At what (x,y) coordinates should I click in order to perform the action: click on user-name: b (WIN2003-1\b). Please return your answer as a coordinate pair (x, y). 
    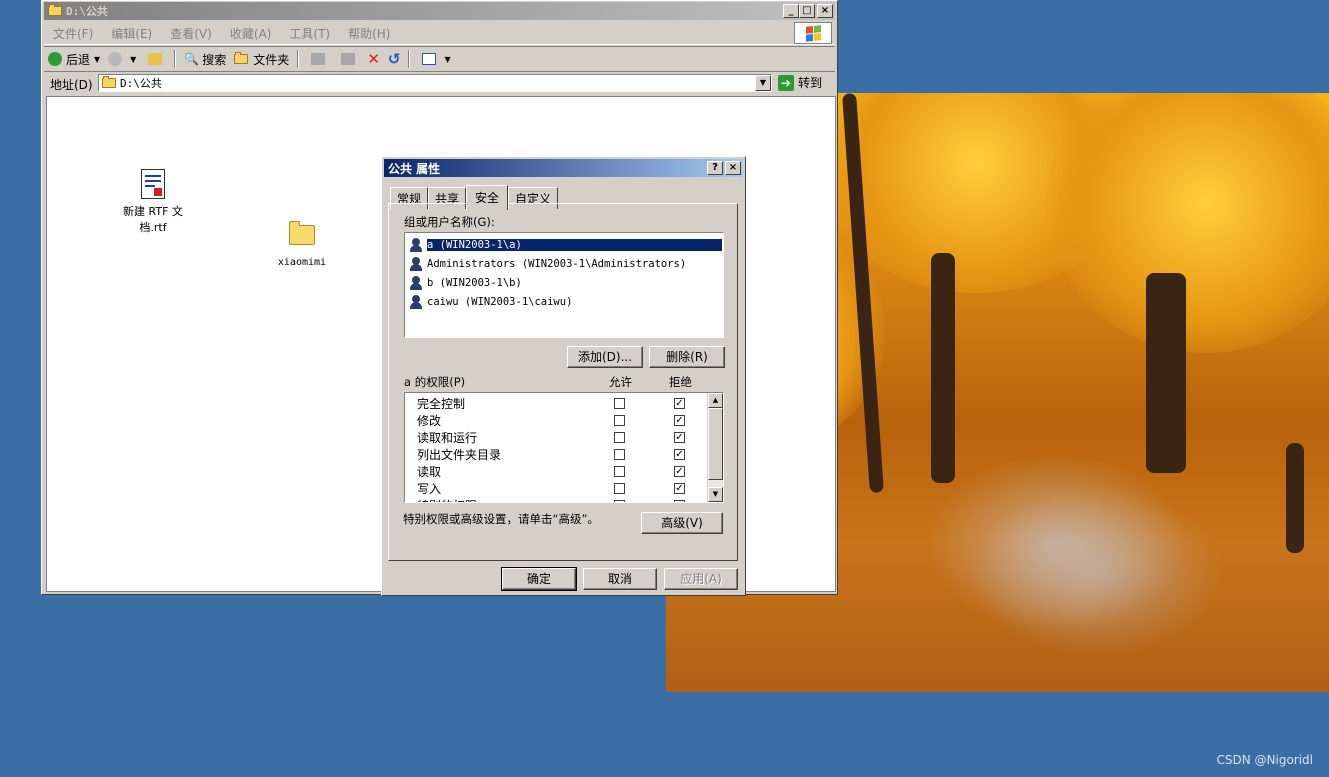
    Looking at the image, I should click on (474, 282).